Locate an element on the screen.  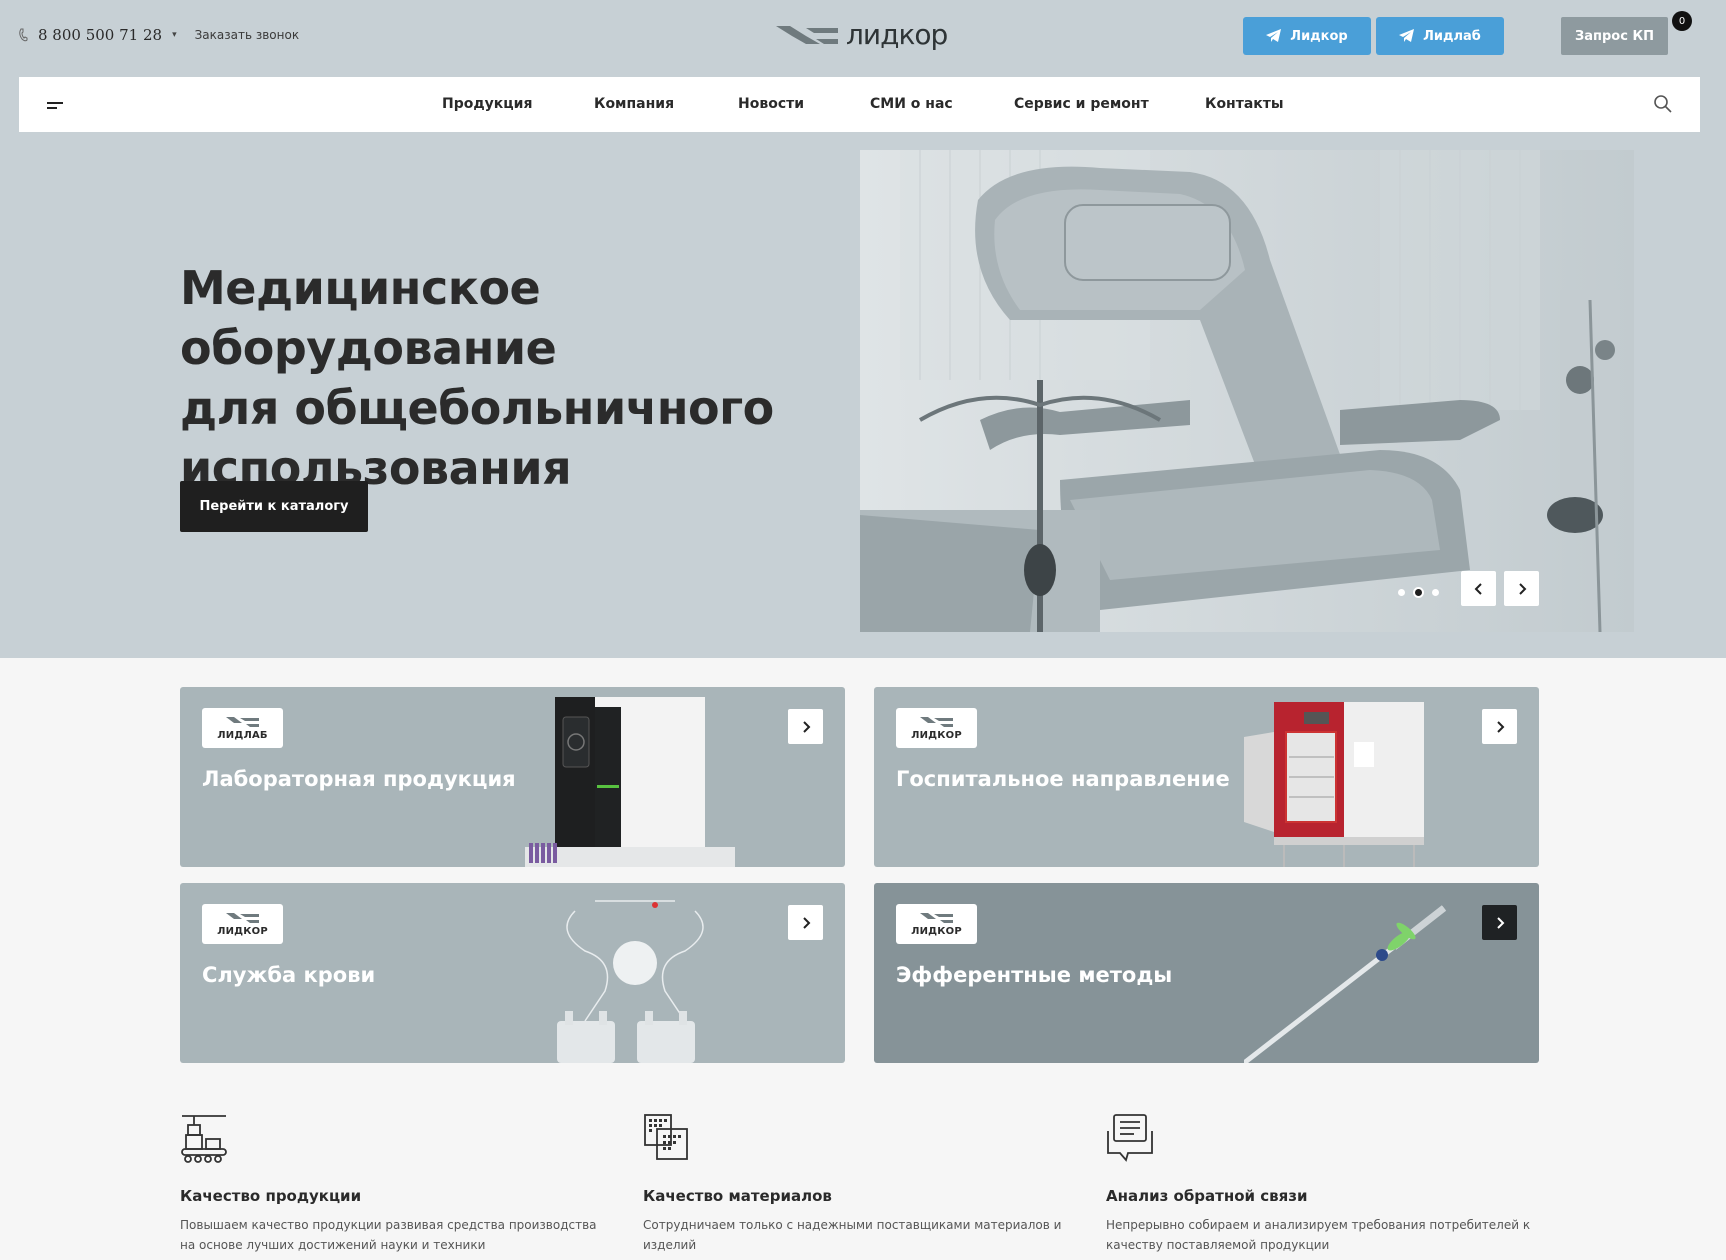
request-quote-button: Запрос КП is located at coordinates (1614, 36).